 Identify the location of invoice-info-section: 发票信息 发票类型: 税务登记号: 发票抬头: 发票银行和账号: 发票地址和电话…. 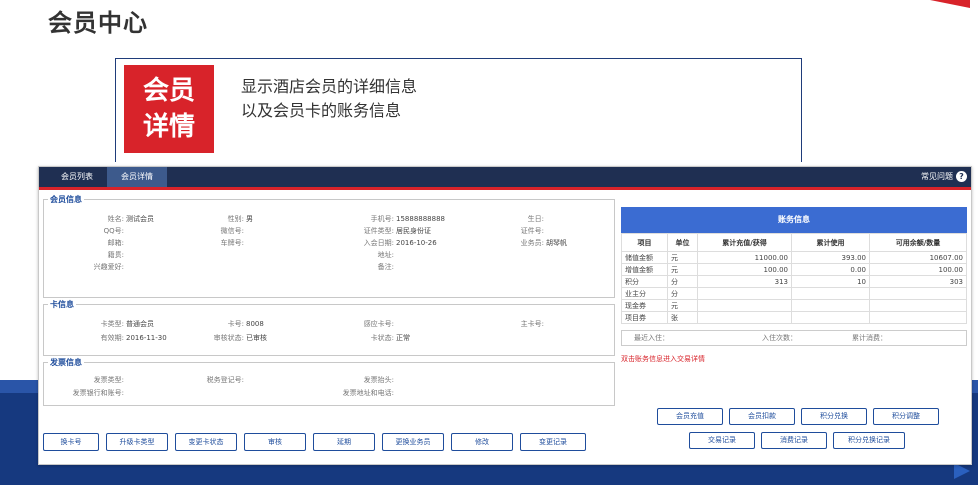
(329, 381).